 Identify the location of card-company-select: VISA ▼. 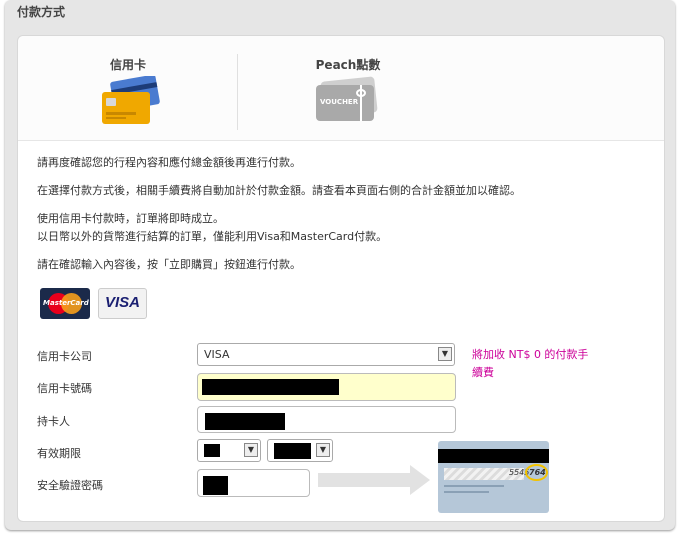
(326, 354).